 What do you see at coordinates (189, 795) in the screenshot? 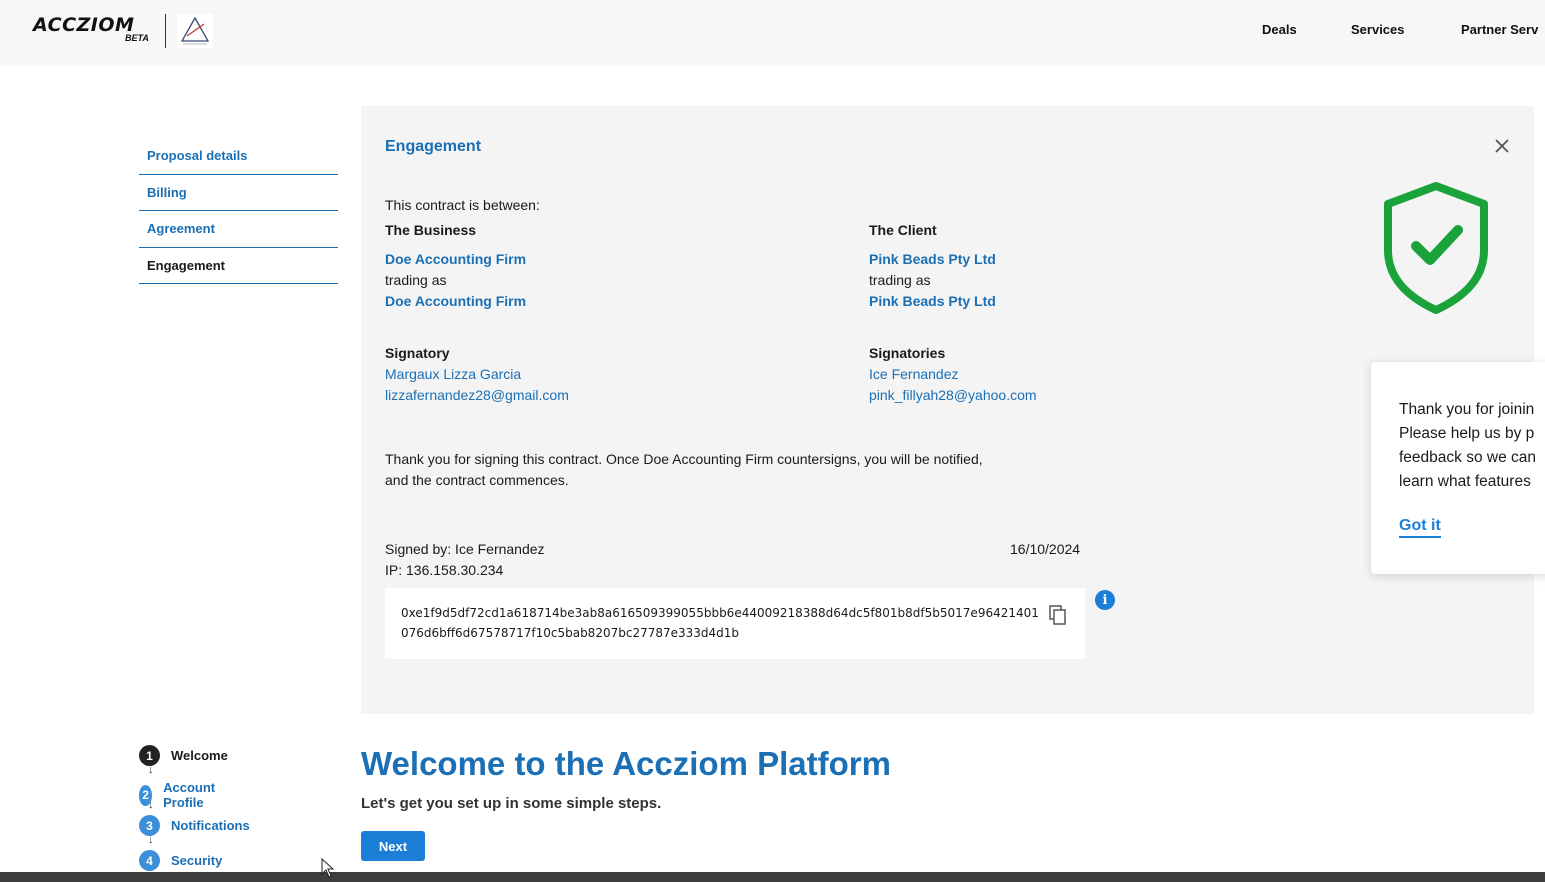
I see `step-label: Account Profile` at bounding box center [189, 795].